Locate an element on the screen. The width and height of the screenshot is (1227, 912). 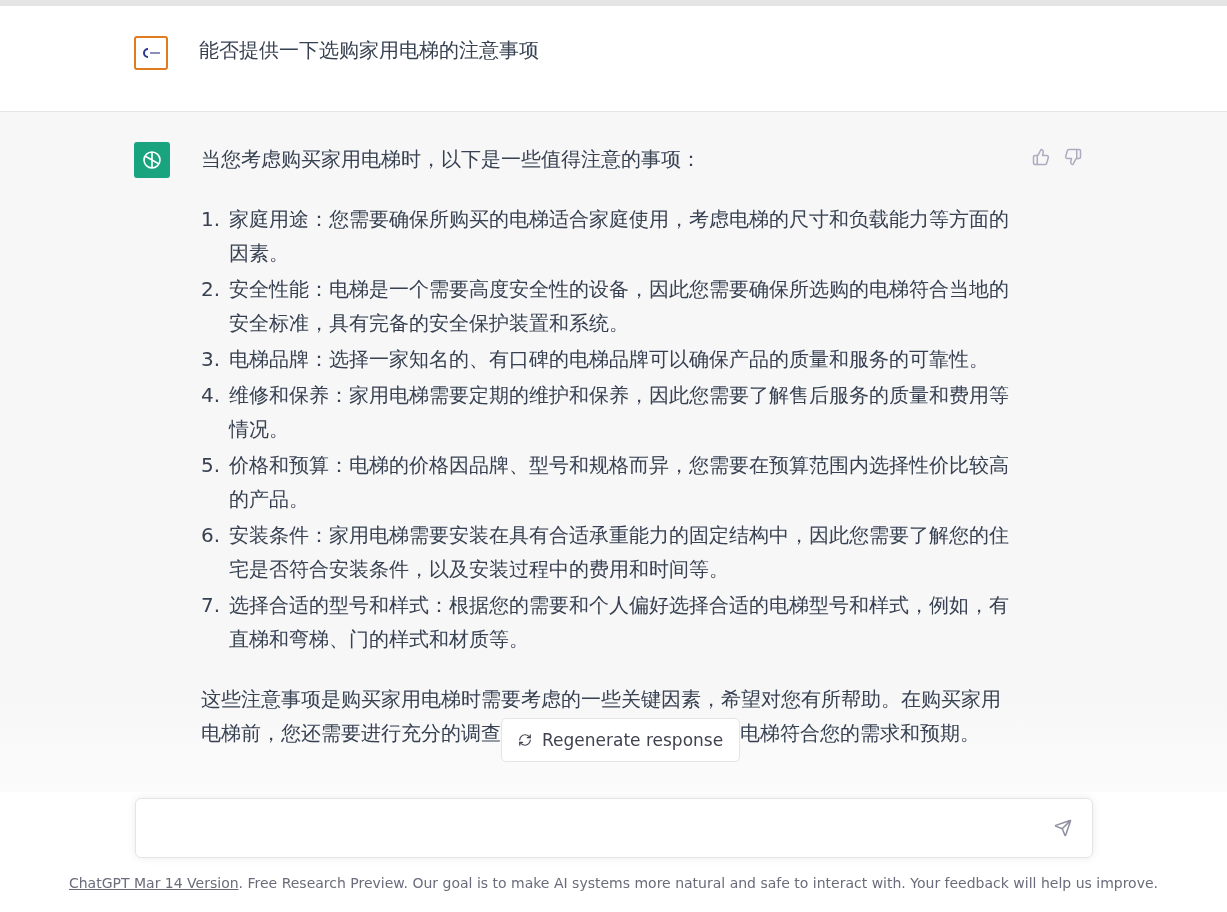
list-item-text: 维修和保养：家用电梯需要定期的维护和保养，因此您需要了解售后服务的质量和费用等情况。 is located at coordinates (619, 412).